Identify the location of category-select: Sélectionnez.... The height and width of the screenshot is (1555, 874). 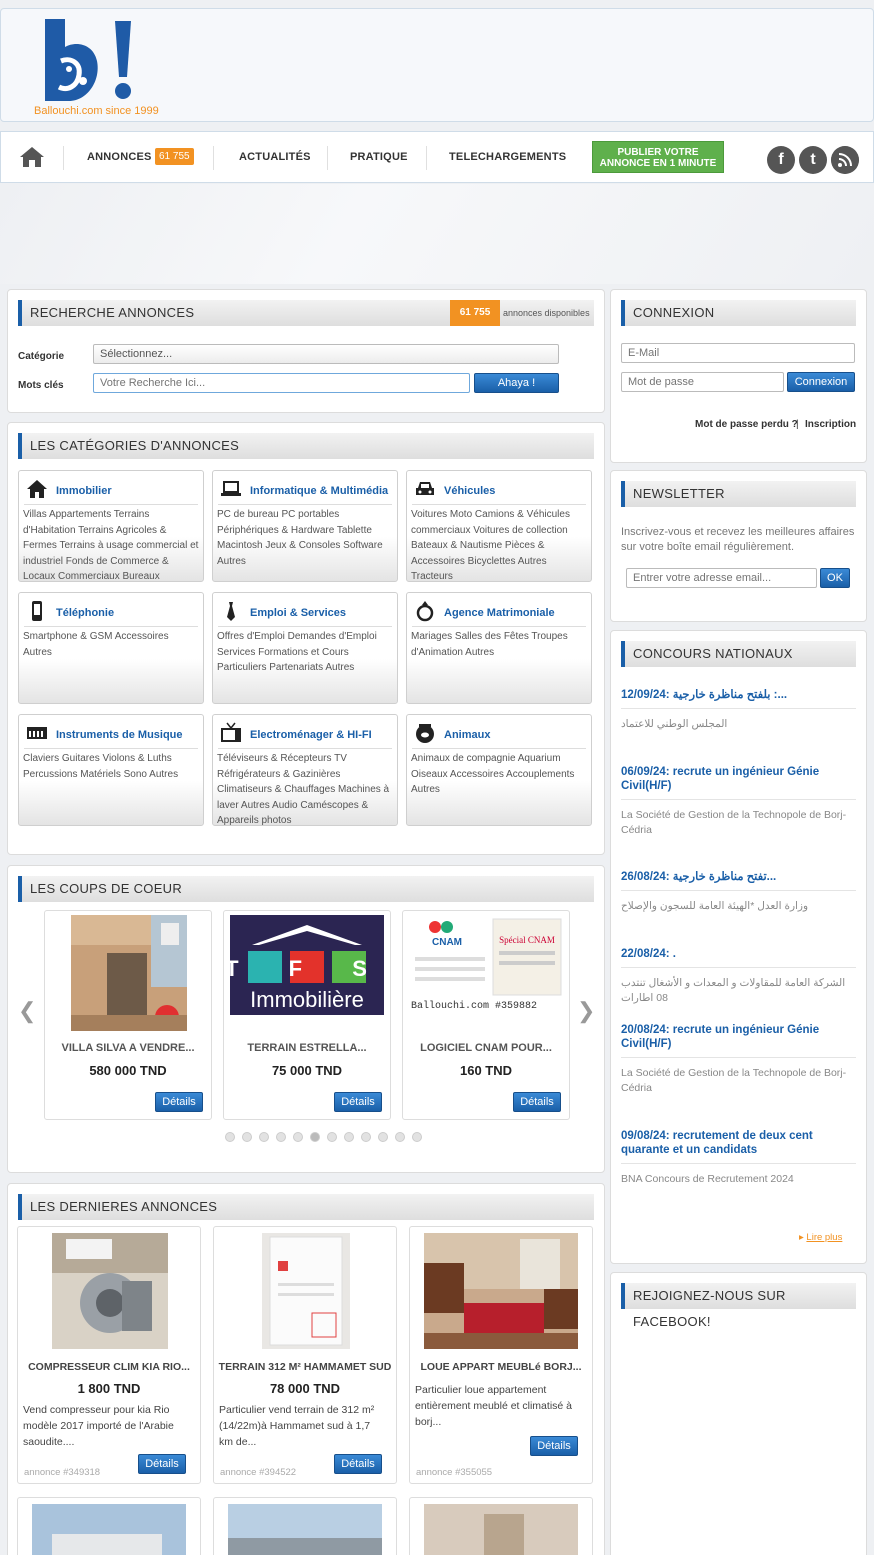
(326, 354).